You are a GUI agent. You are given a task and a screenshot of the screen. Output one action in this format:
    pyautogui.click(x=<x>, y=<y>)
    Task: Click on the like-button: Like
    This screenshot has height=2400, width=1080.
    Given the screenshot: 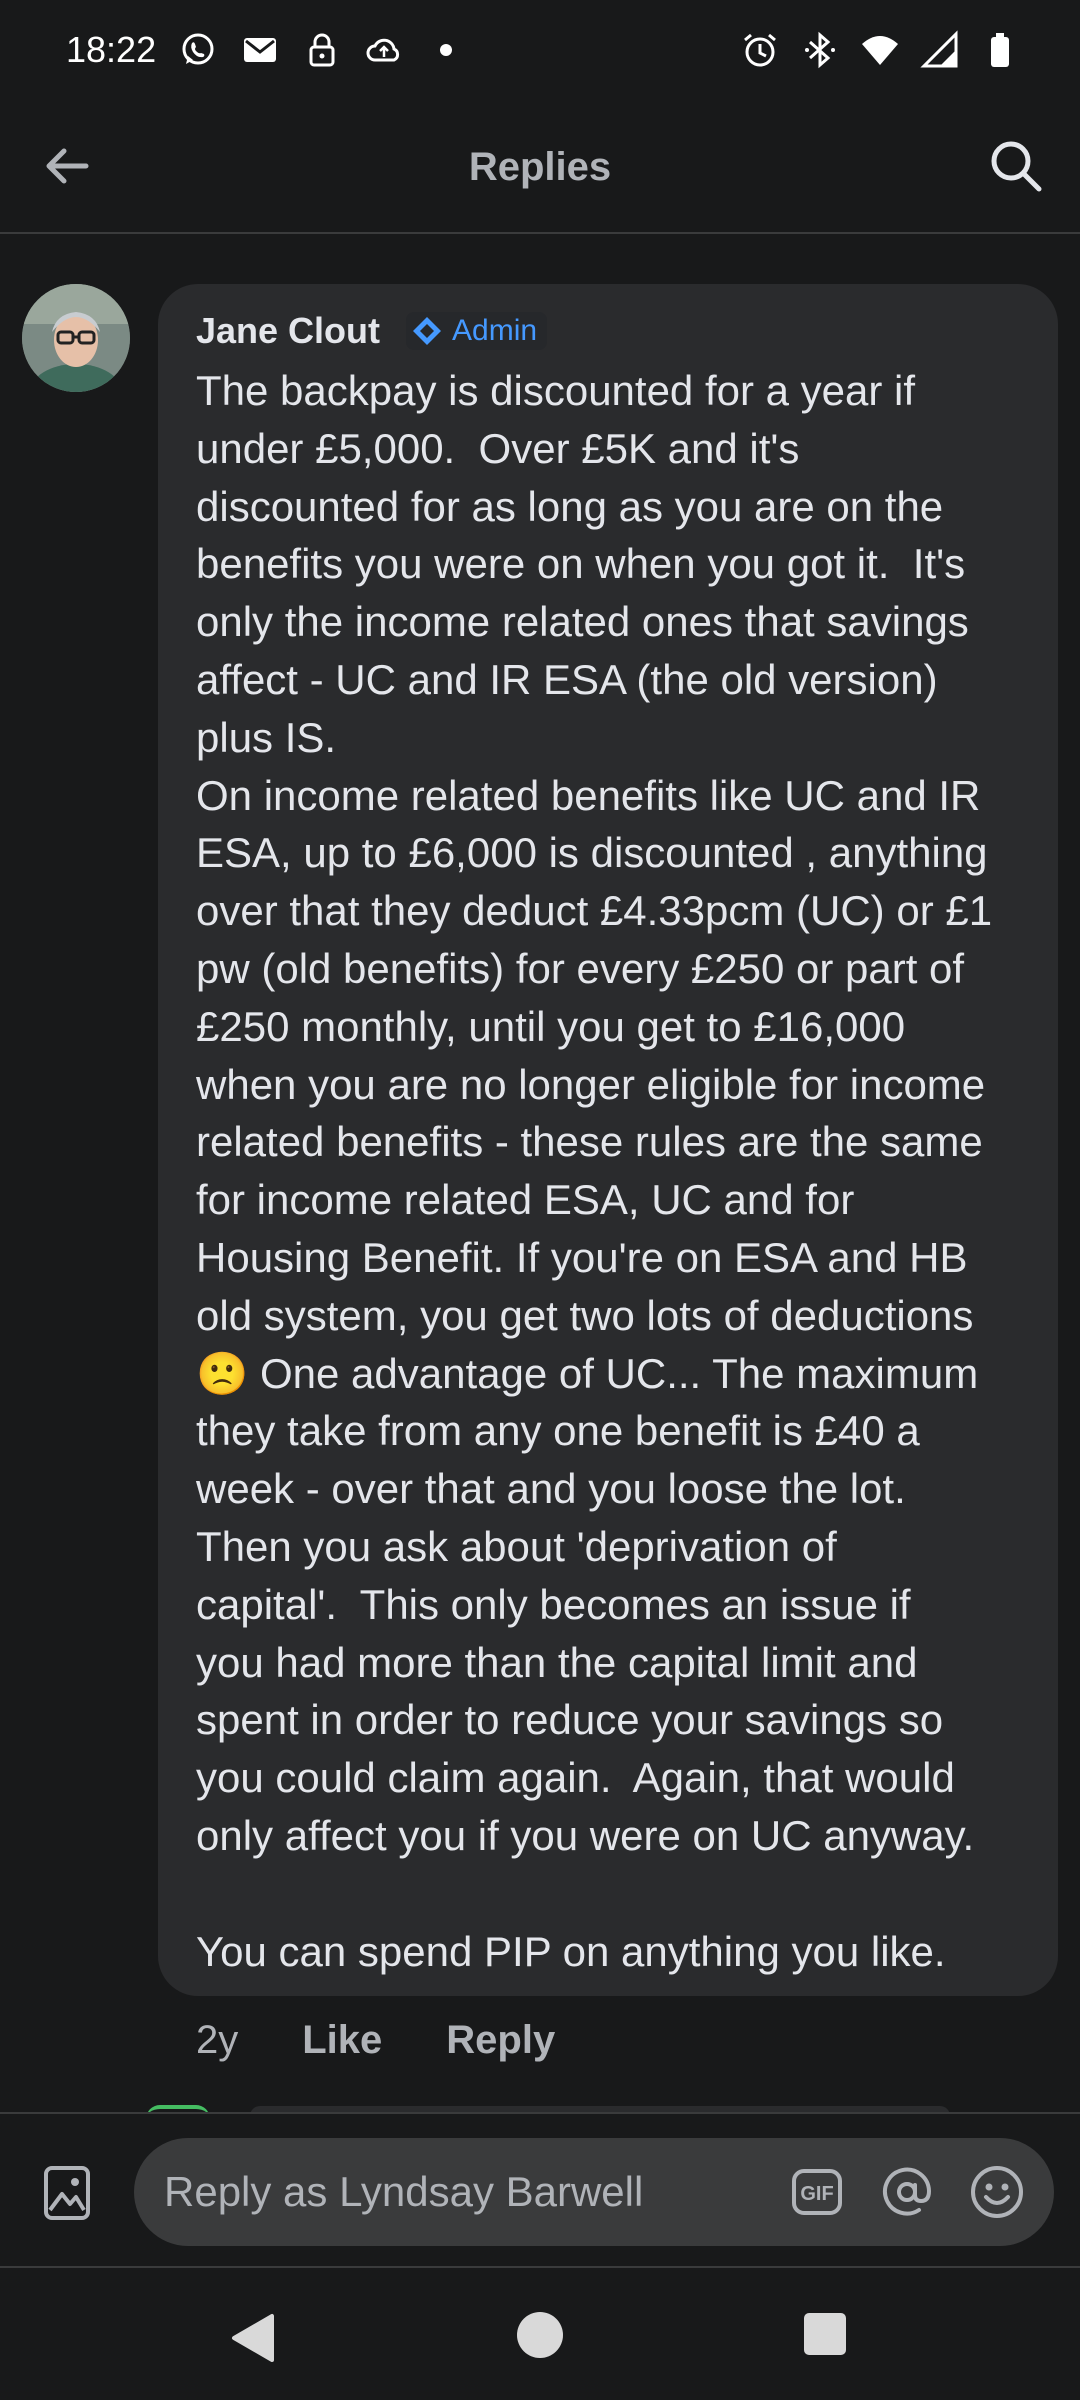 What is the action you would take?
    pyautogui.click(x=342, y=2040)
    